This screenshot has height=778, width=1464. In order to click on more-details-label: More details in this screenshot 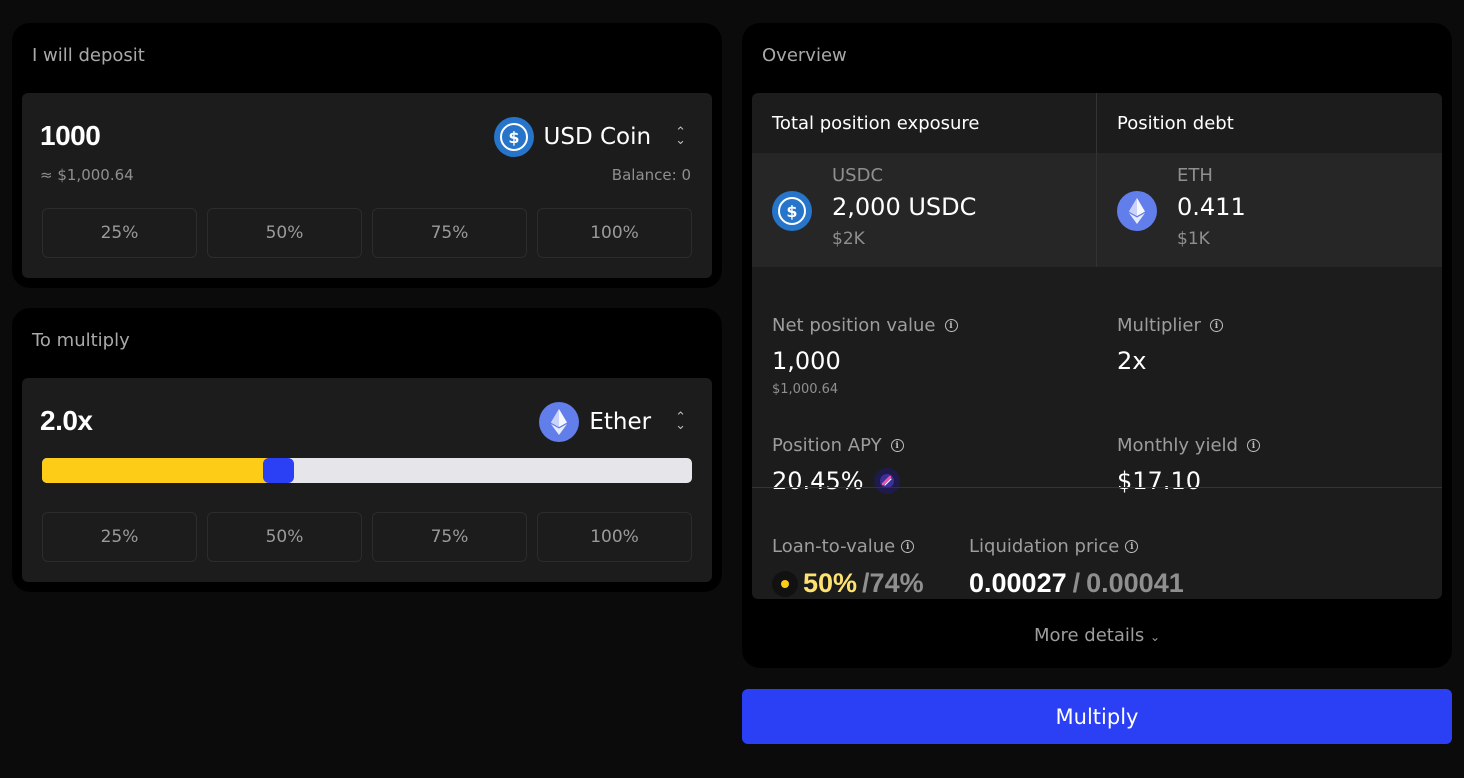, I will do `click(1089, 635)`.